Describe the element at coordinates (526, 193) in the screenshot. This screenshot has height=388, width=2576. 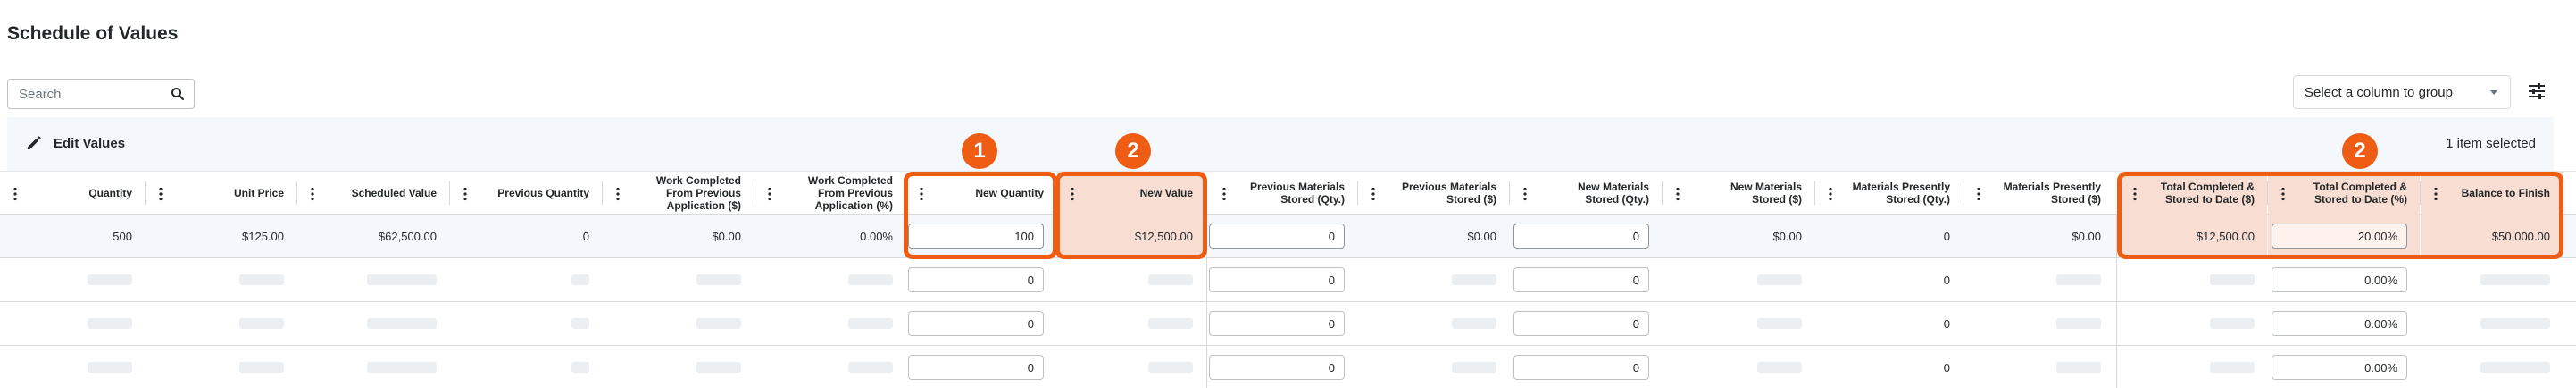
I see `column-header-previous-quantity: Previous Quantity` at that location.